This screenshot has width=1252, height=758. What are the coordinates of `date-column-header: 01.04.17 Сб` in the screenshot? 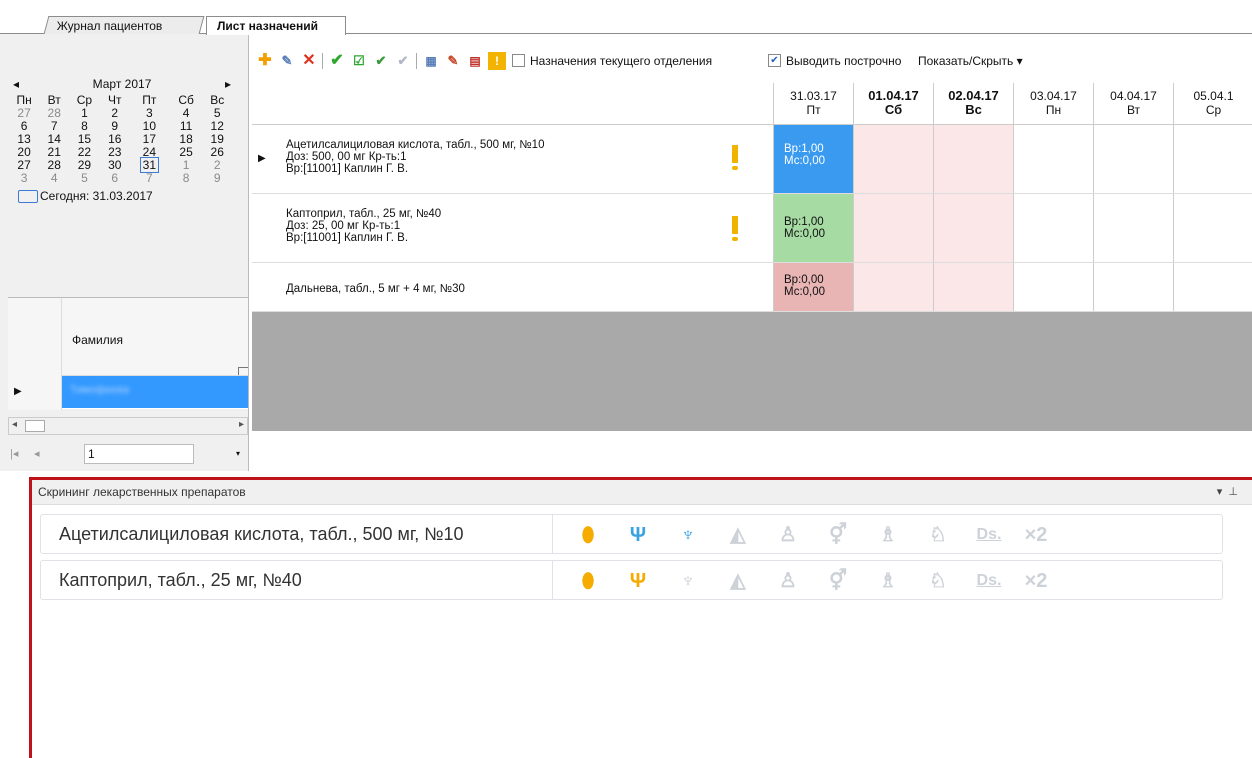 It's located at (893, 104).